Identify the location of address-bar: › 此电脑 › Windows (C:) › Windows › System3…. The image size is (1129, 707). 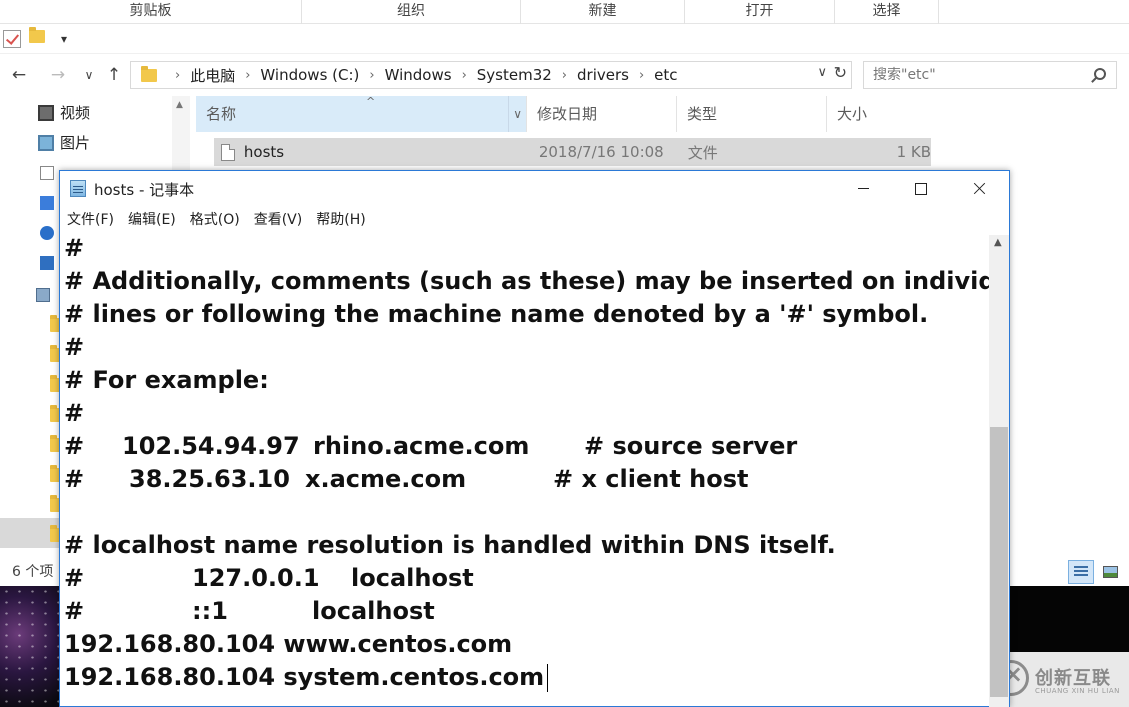
(491, 75).